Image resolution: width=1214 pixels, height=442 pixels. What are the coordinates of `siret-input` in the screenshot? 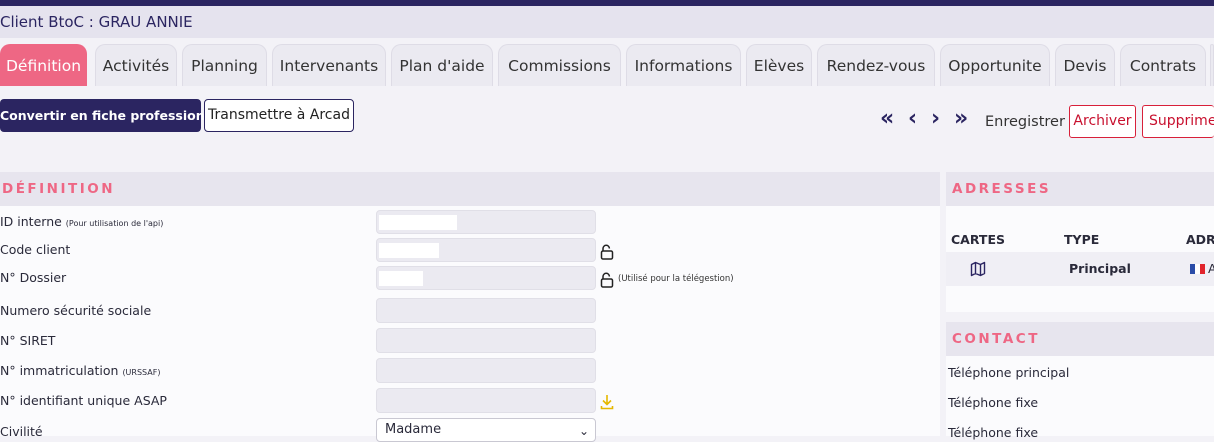 It's located at (486, 340).